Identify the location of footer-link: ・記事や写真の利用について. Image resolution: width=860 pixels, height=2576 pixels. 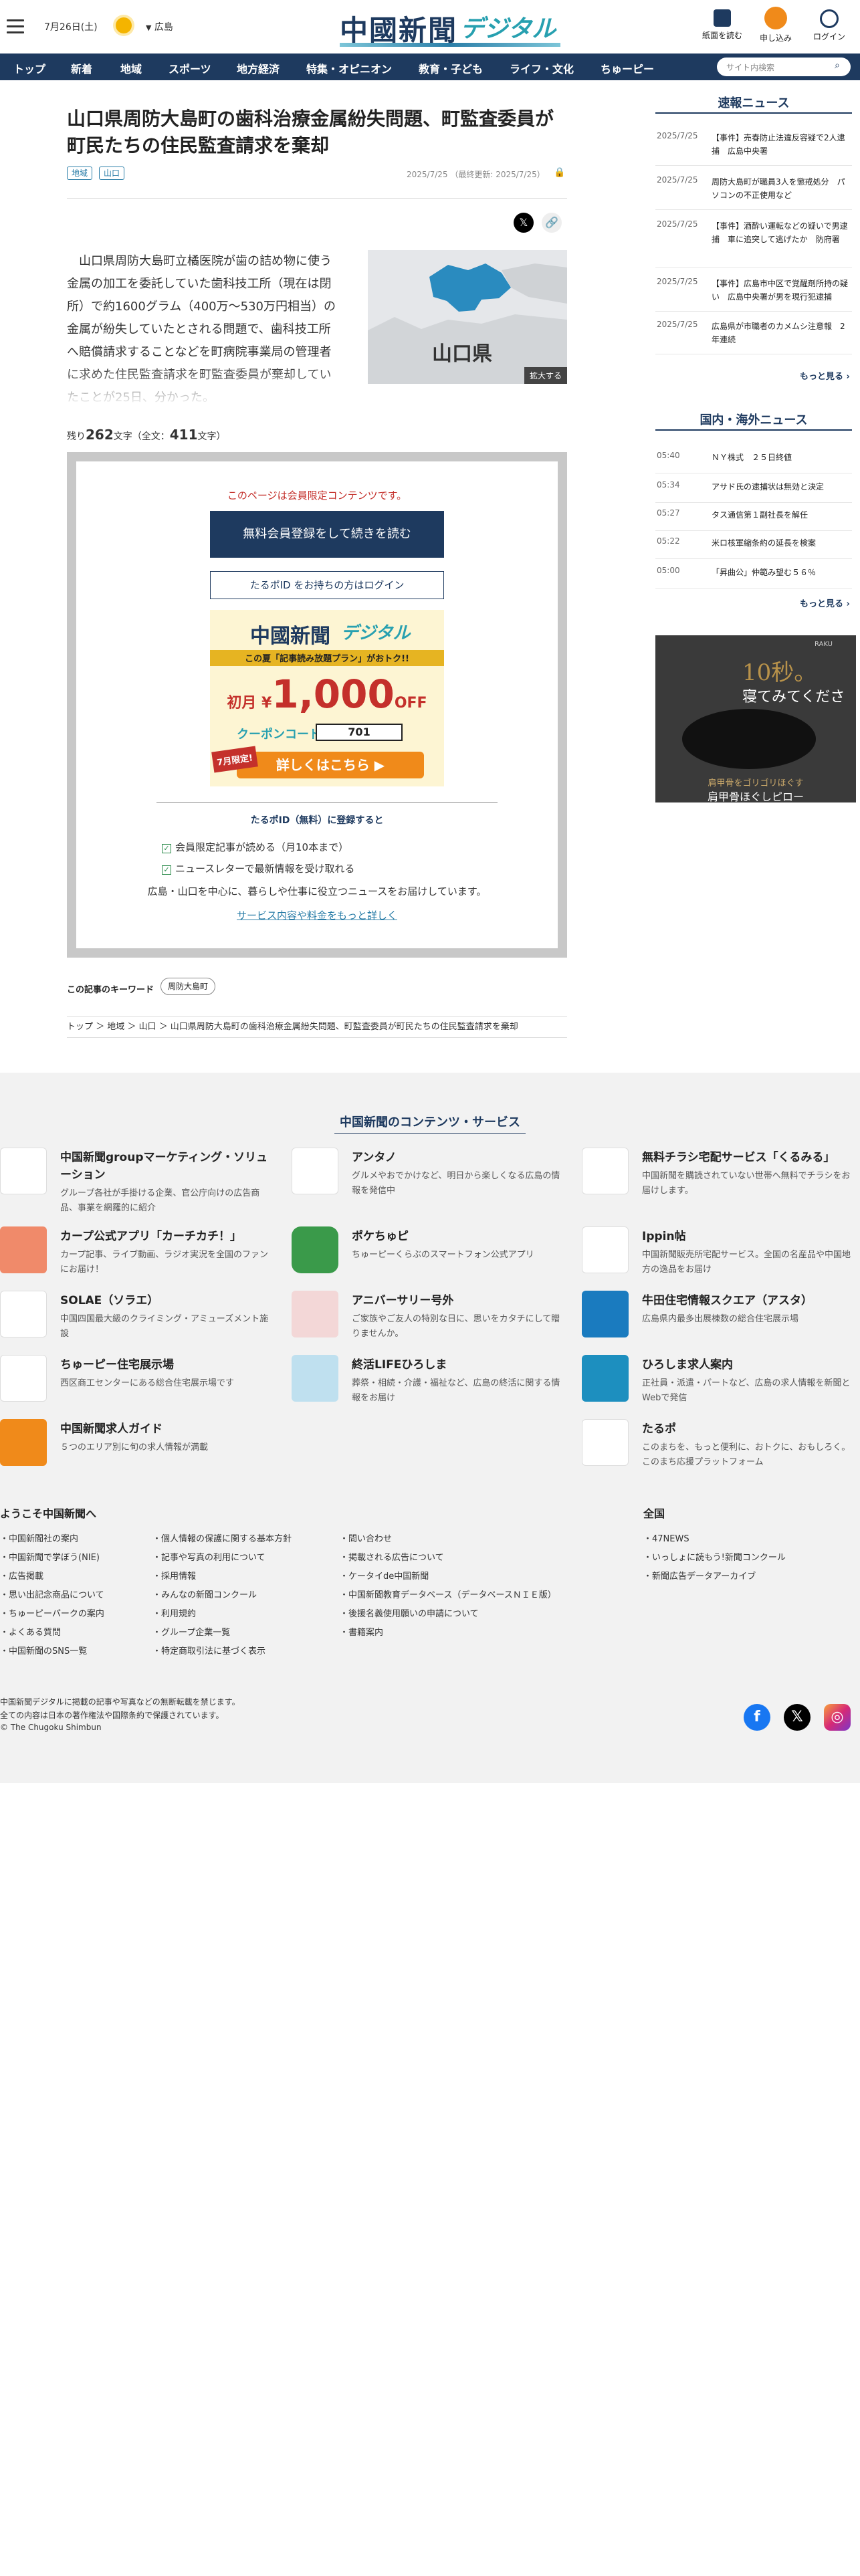
(208, 1556).